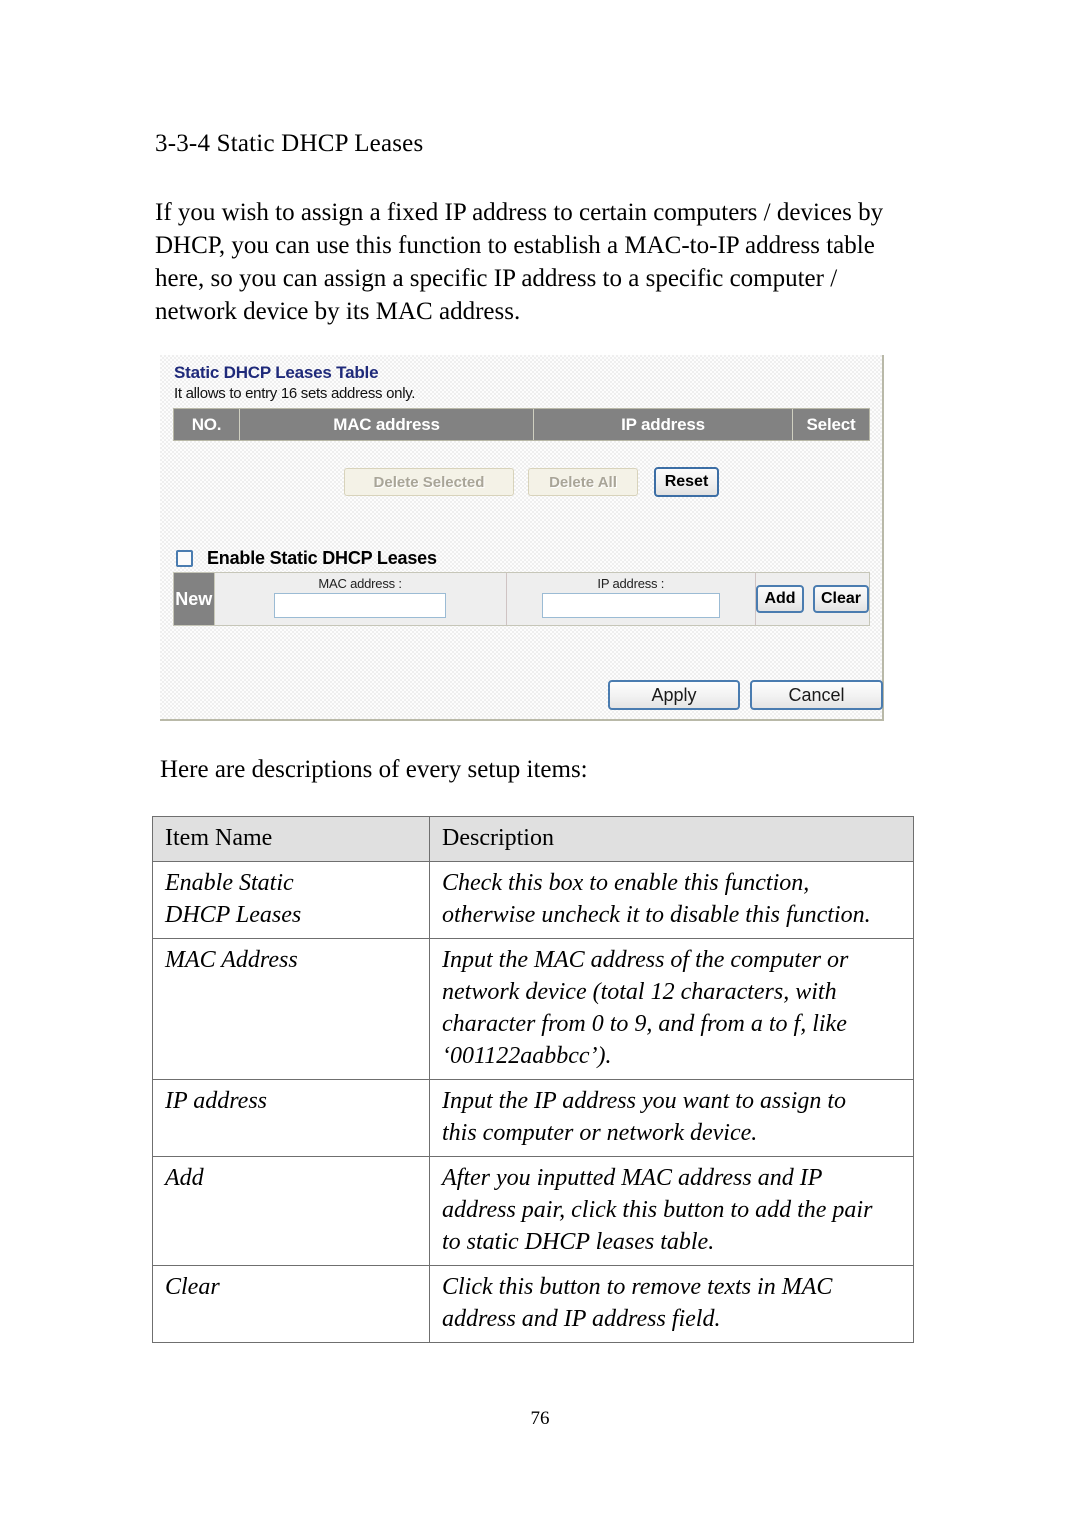 The height and width of the screenshot is (1527, 1080). What do you see at coordinates (812, 599) in the screenshot?
I see `new-entry-buttons: Add Clear` at bounding box center [812, 599].